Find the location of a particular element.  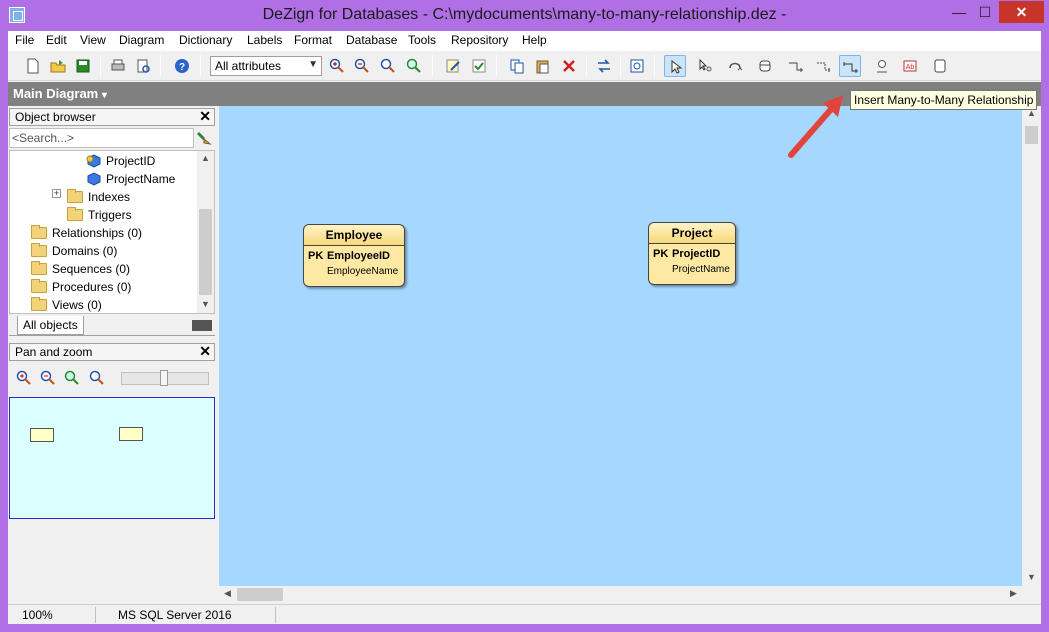

insert-subtype-icon is located at coordinates (735, 66).